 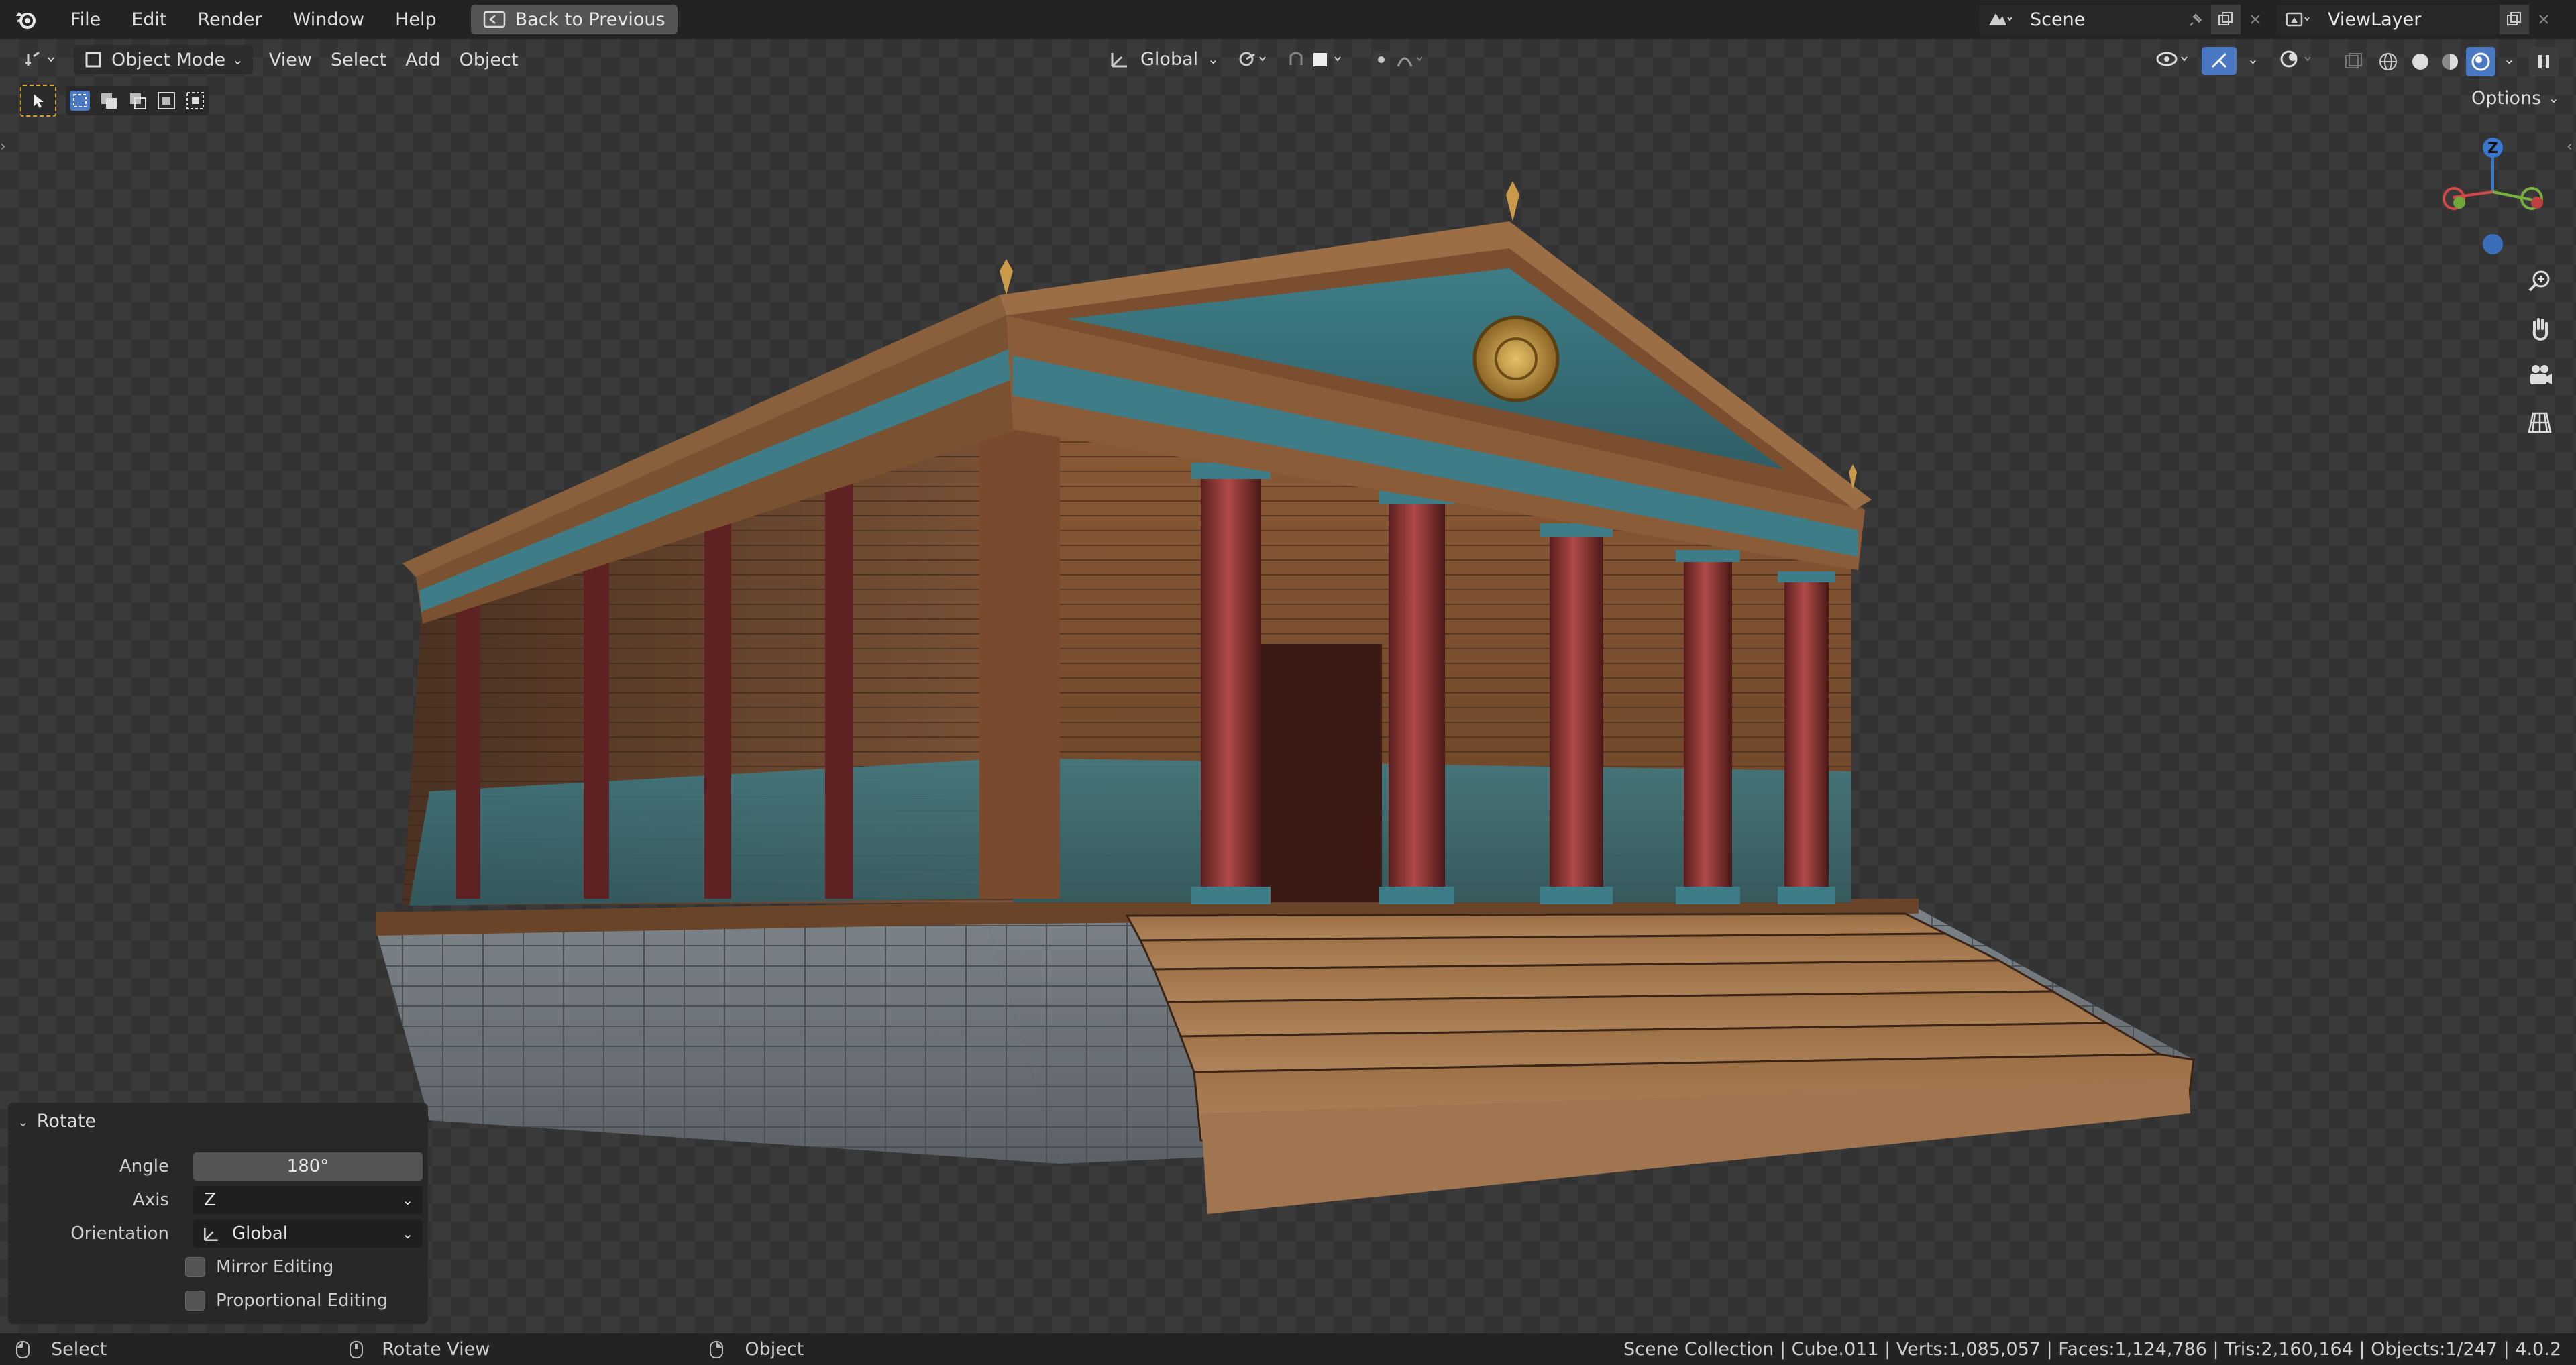 What do you see at coordinates (3, 146) in the screenshot?
I see `toolbar-expand-arrow: ›` at bounding box center [3, 146].